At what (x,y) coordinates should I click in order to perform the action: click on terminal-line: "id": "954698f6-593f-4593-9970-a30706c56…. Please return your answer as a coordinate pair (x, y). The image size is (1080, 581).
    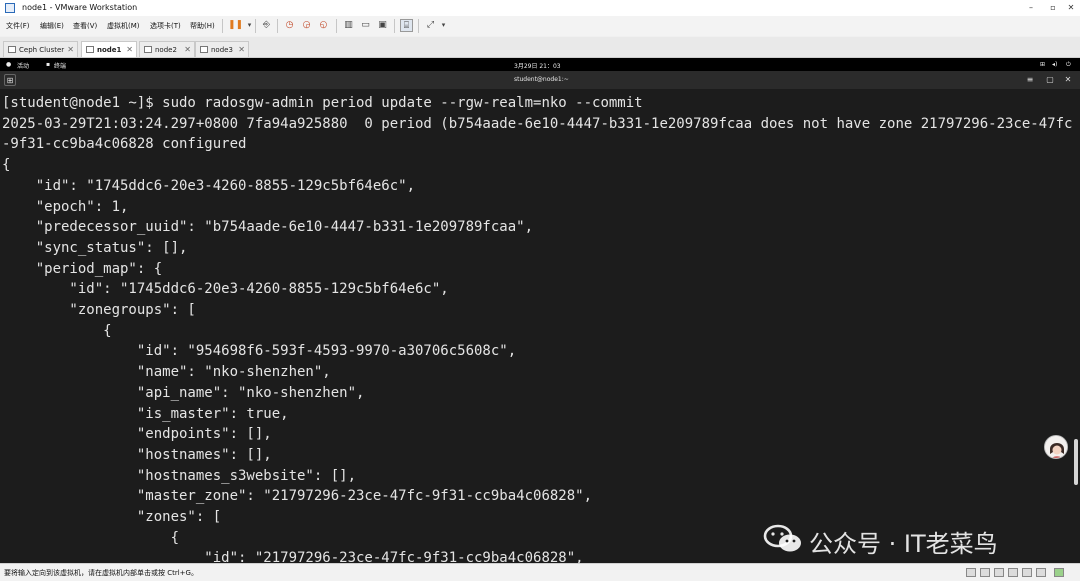
    Looking at the image, I should click on (259, 351).